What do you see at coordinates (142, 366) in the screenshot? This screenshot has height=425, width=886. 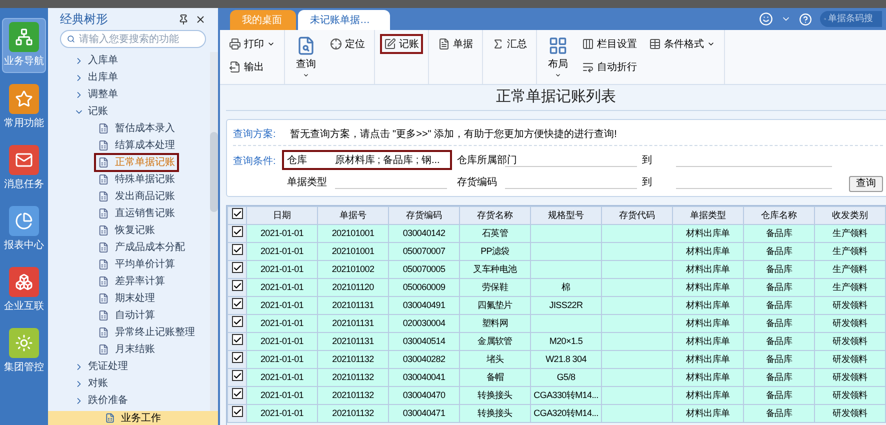 I see `tree-item: 凭证处理` at bounding box center [142, 366].